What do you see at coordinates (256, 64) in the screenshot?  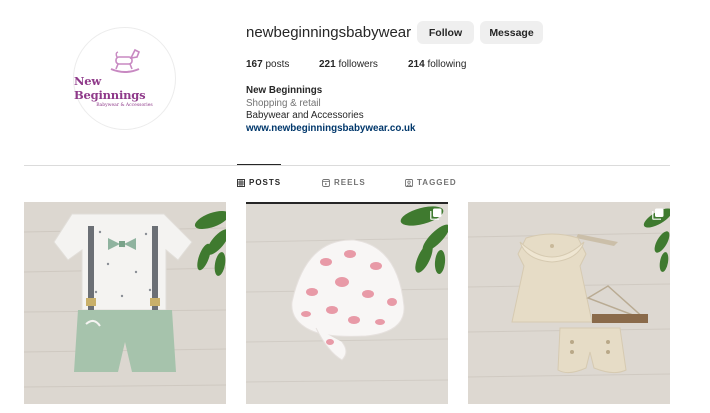 I see `posts-count-value: 167` at bounding box center [256, 64].